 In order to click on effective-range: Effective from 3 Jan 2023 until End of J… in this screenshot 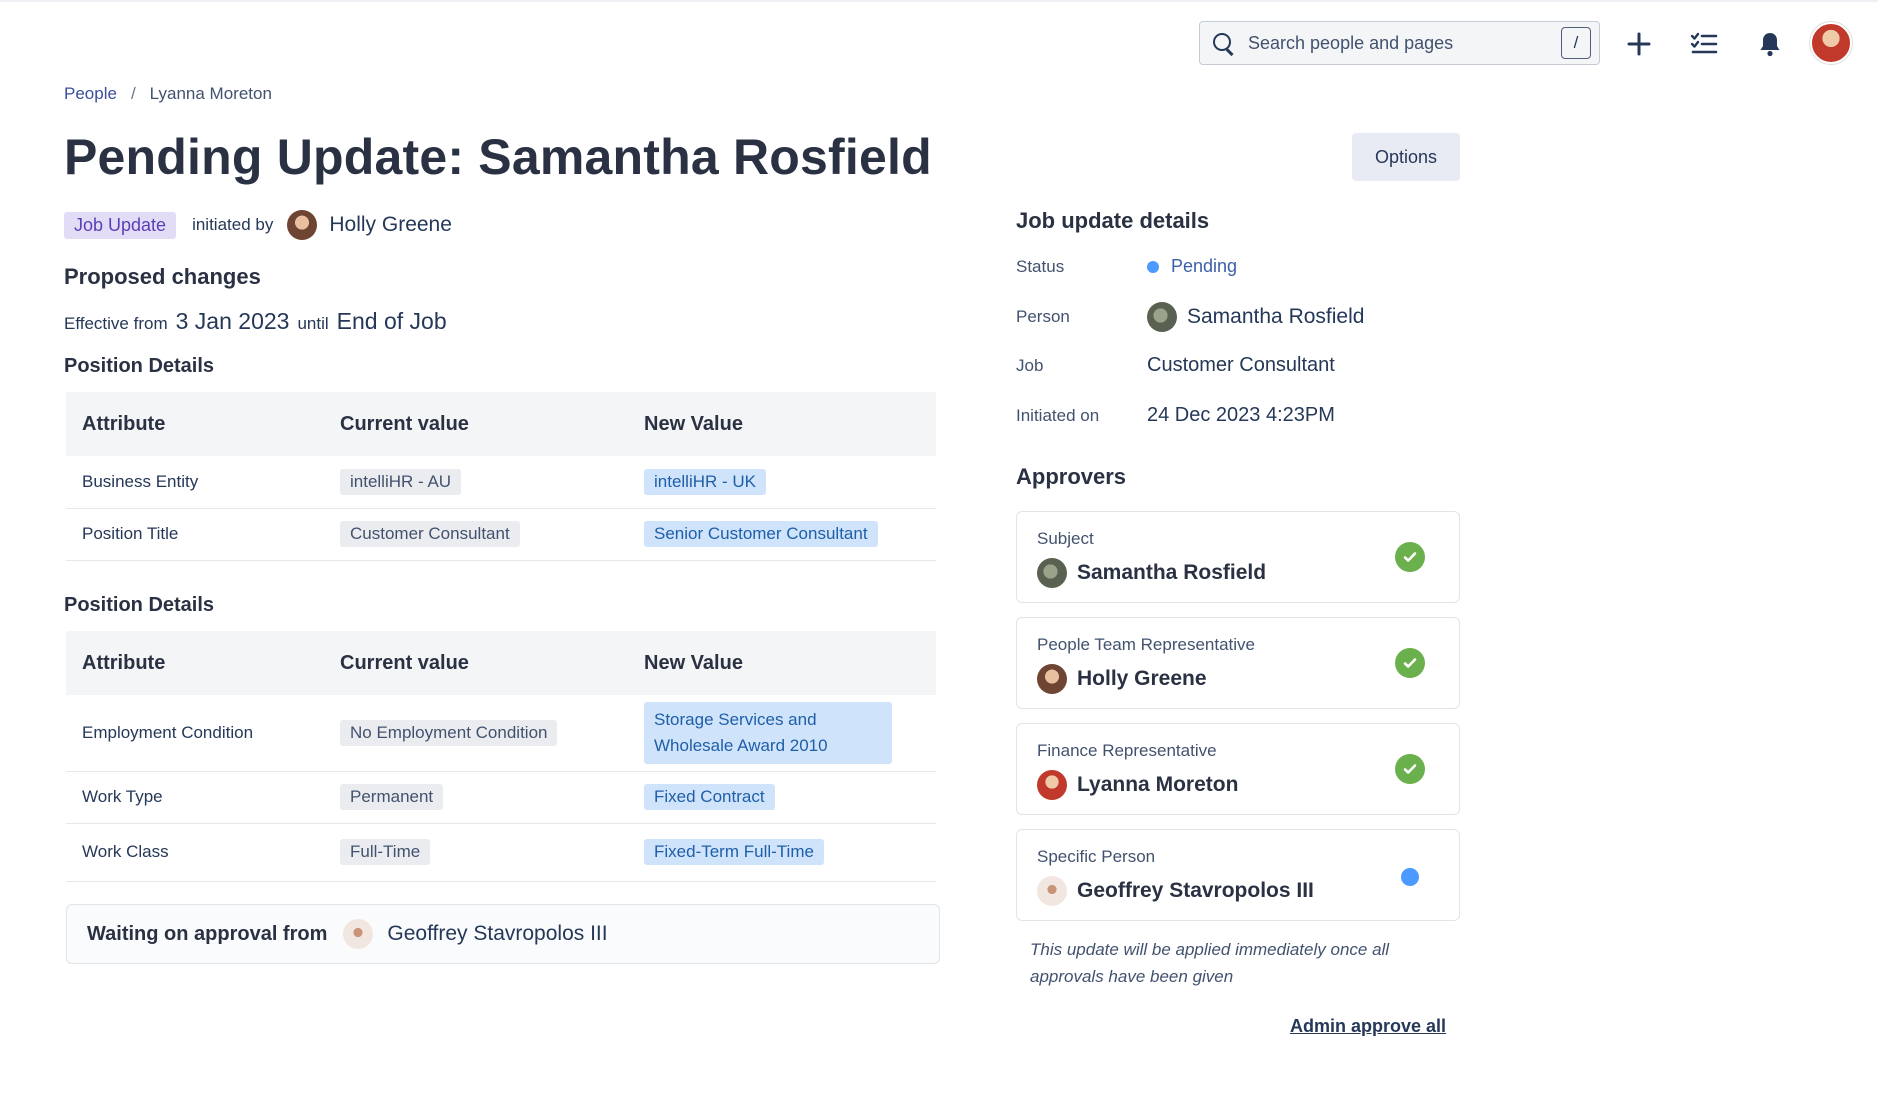, I will do `click(255, 321)`.